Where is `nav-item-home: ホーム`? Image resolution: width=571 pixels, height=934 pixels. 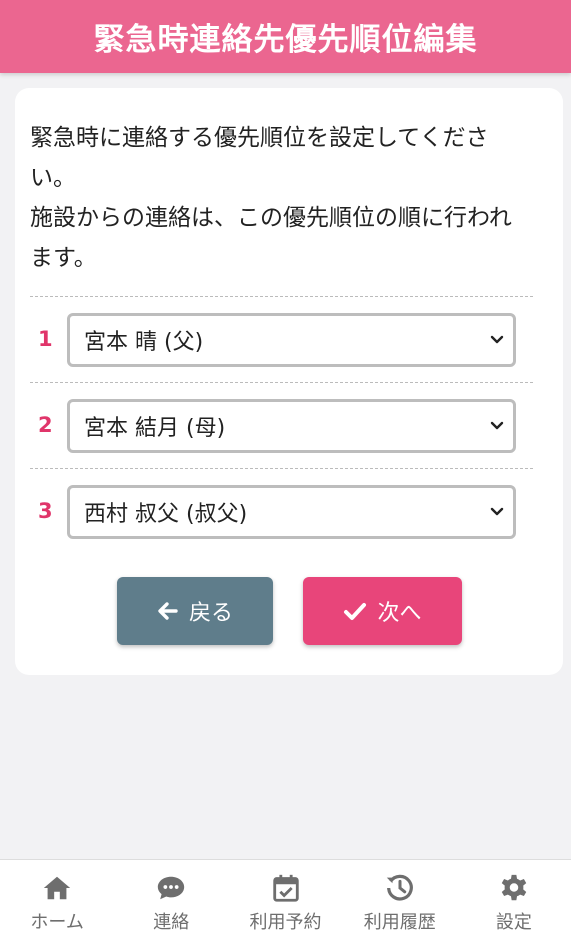 nav-item-home: ホーム is located at coordinates (57, 897).